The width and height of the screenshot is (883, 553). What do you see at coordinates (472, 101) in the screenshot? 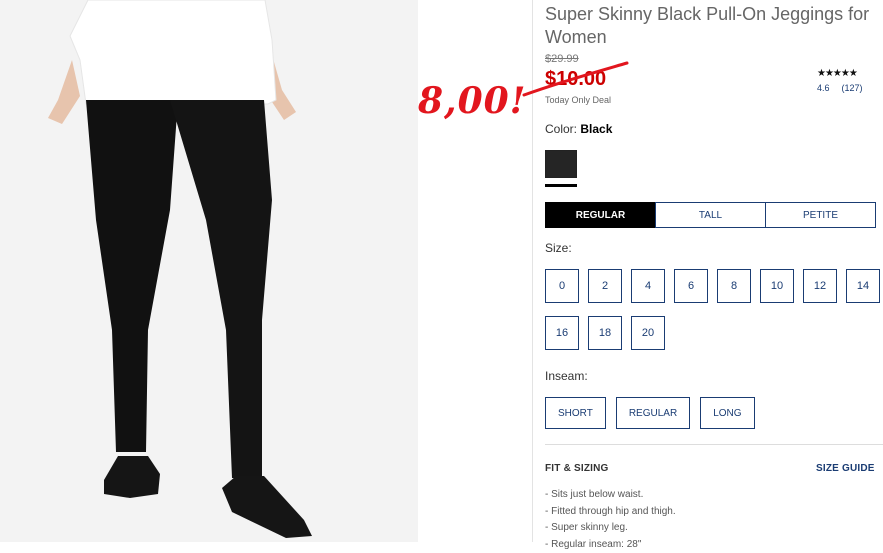
I see `handwritten-price-annotation: 8,00!` at bounding box center [472, 101].